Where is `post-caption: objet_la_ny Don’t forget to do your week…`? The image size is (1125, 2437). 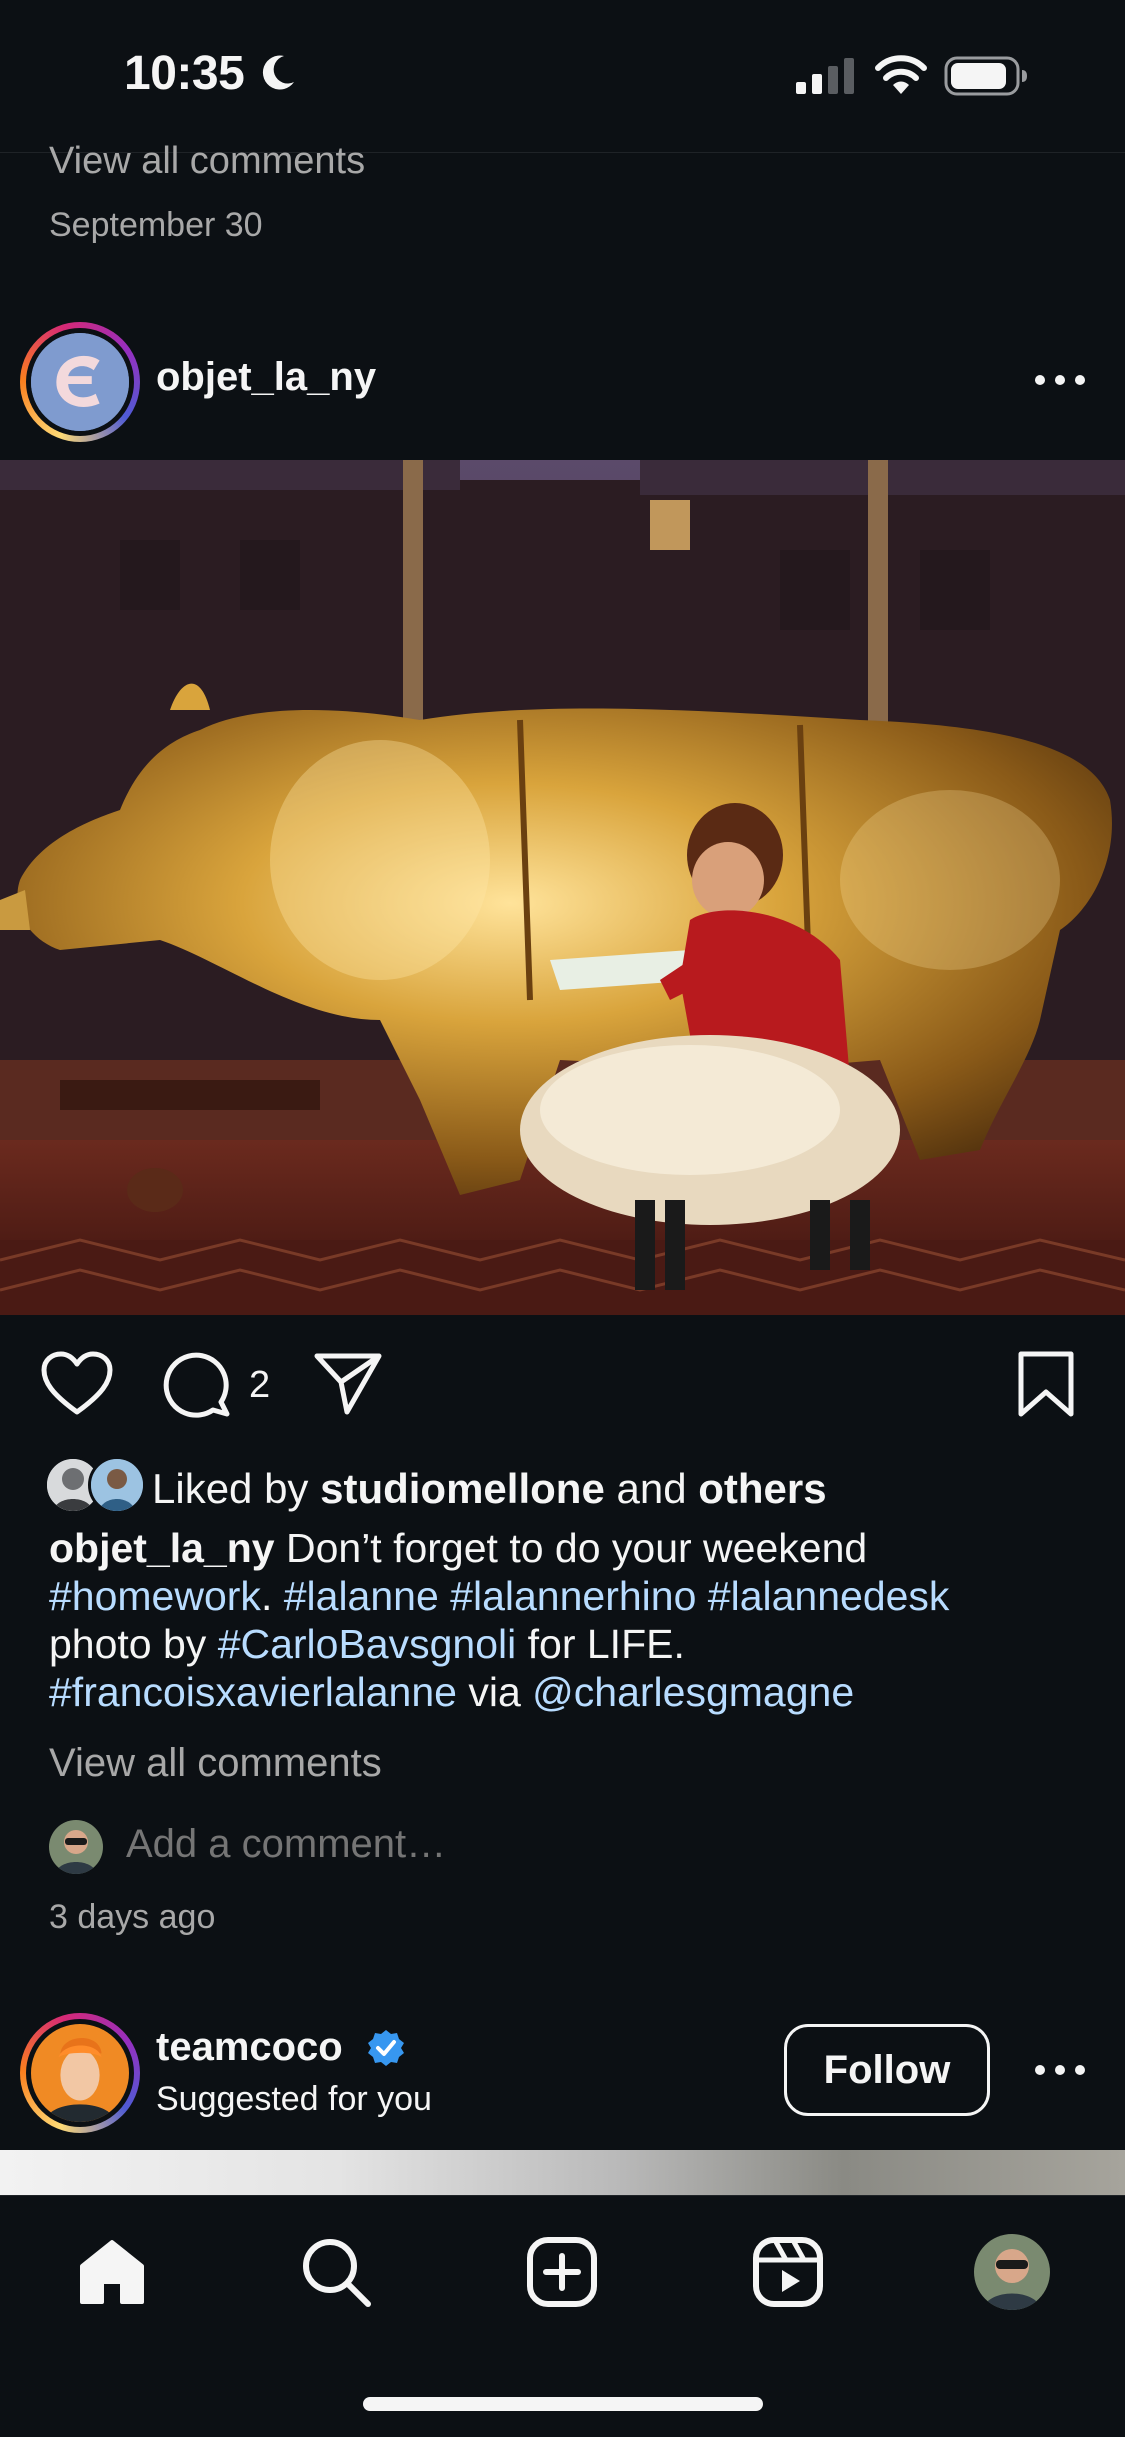
post-caption: objet_la_ny Don’t forget to do your week… is located at coordinates (569, 1620).